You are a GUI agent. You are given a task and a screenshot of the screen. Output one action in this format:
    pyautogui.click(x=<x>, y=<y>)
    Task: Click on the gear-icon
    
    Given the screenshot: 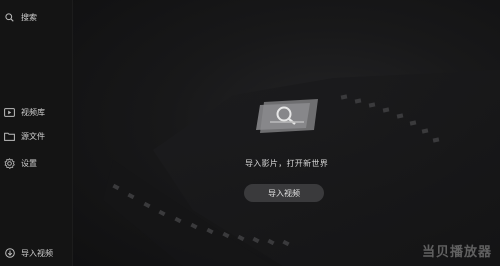 What is the action you would take?
    pyautogui.click(x=9, y=163)
    